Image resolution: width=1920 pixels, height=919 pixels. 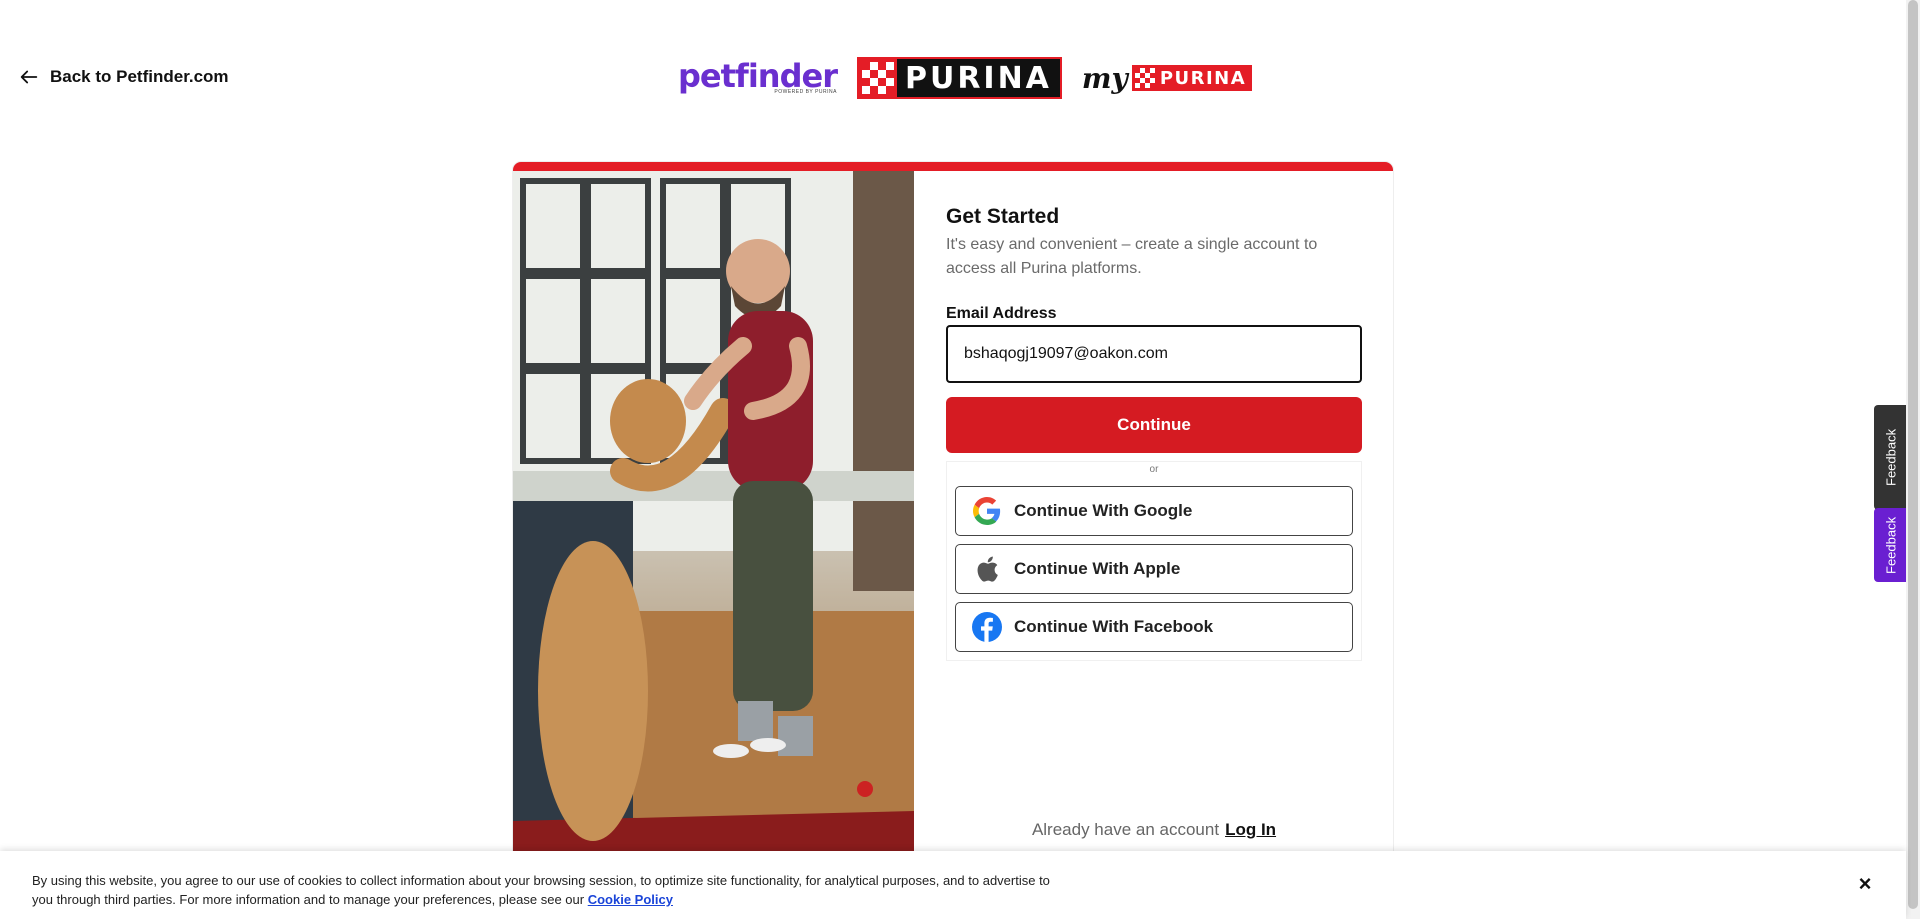 I want to click on already-have-account-text: Already have an account, so click(x=1125, y=829).